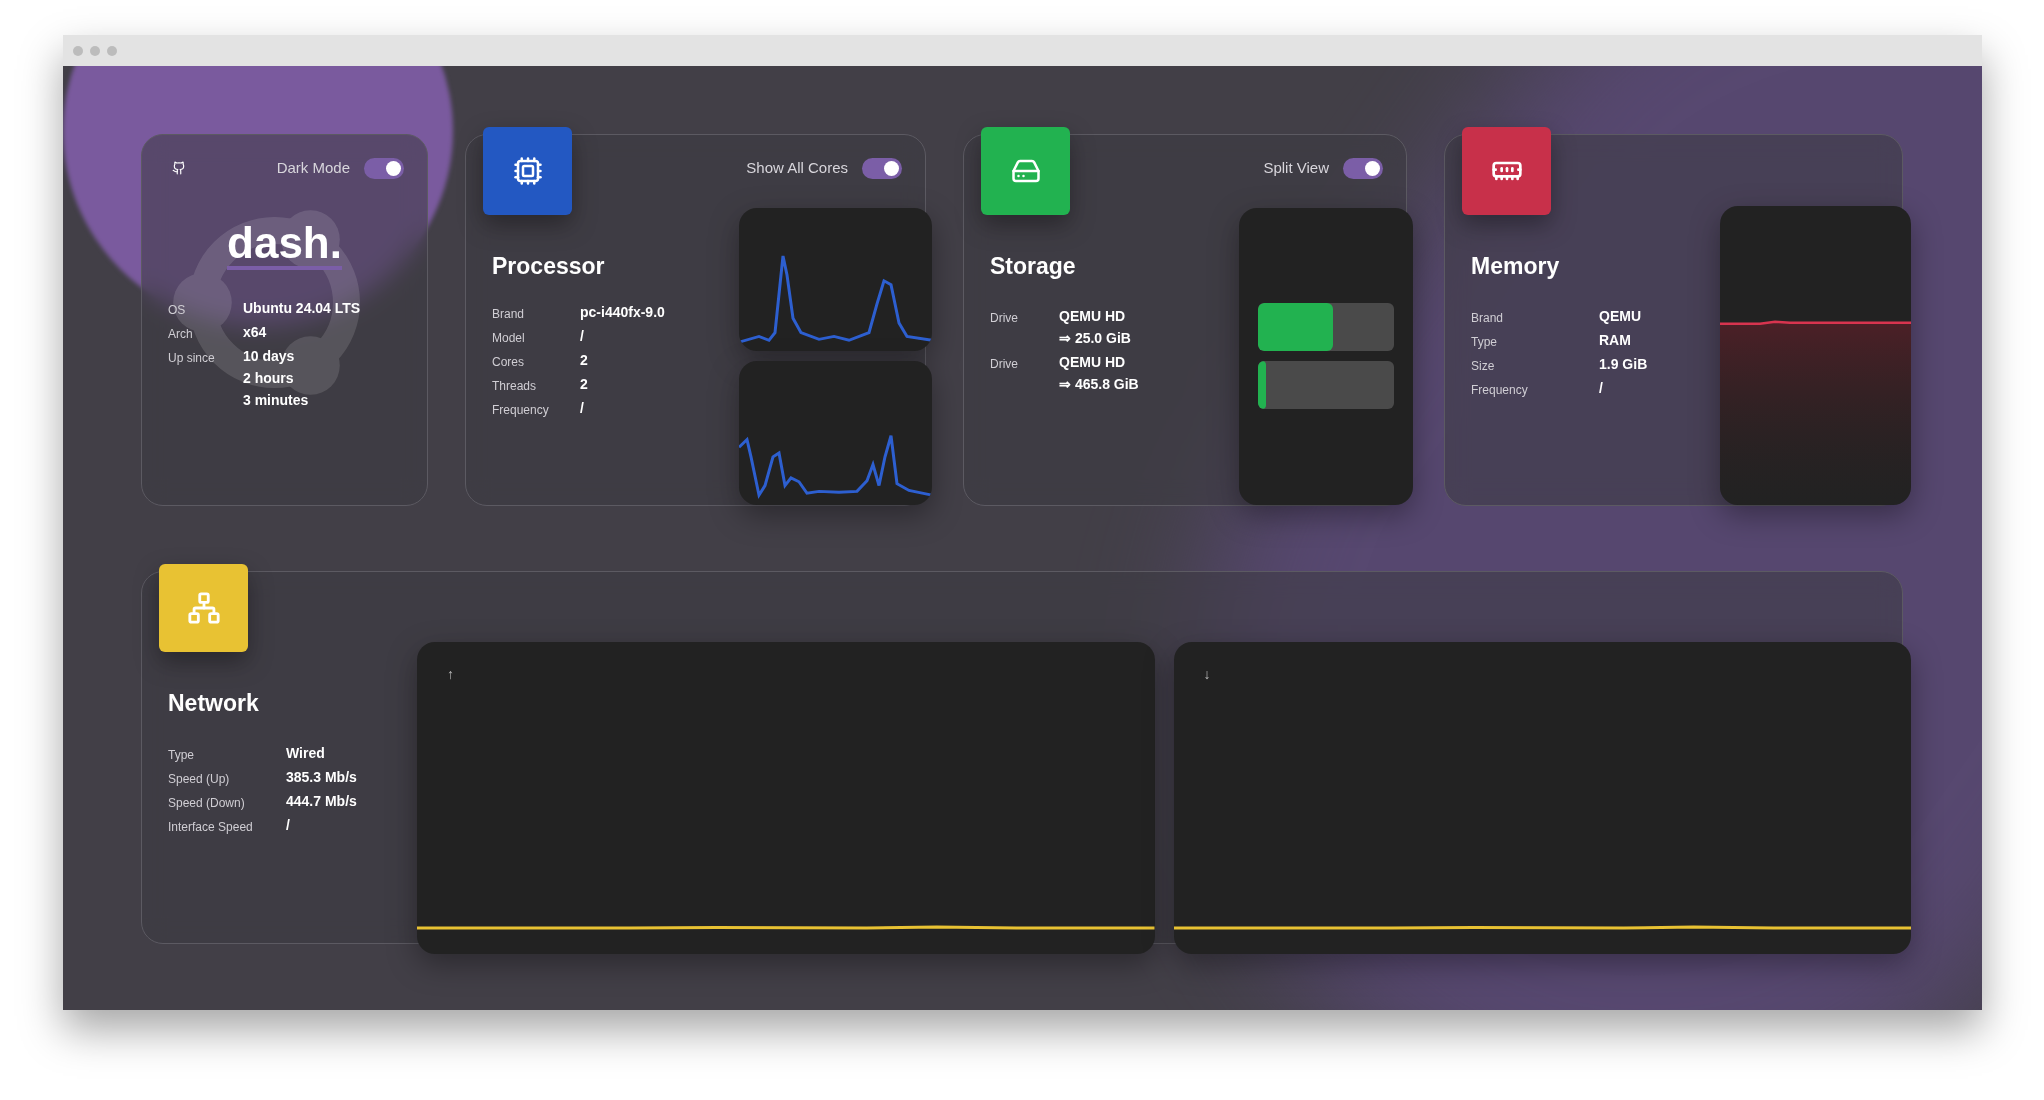 This screenshot has height=1100, width=2044. Describe the element at coordinates (255, 332) in the screenshot. I see `info-value: x64` at that location.